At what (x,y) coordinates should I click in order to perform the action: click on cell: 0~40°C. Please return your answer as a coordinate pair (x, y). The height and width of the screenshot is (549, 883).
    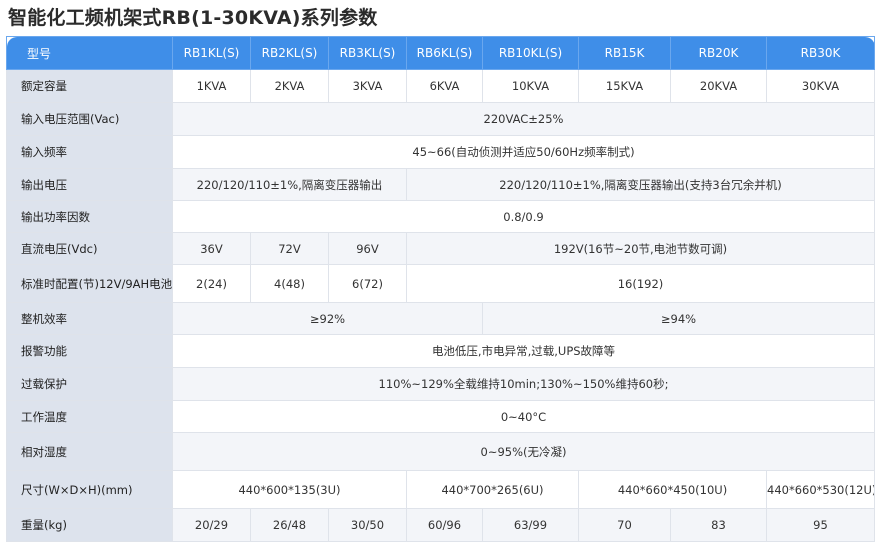
    Looking at the image, I should click on (523, 416).